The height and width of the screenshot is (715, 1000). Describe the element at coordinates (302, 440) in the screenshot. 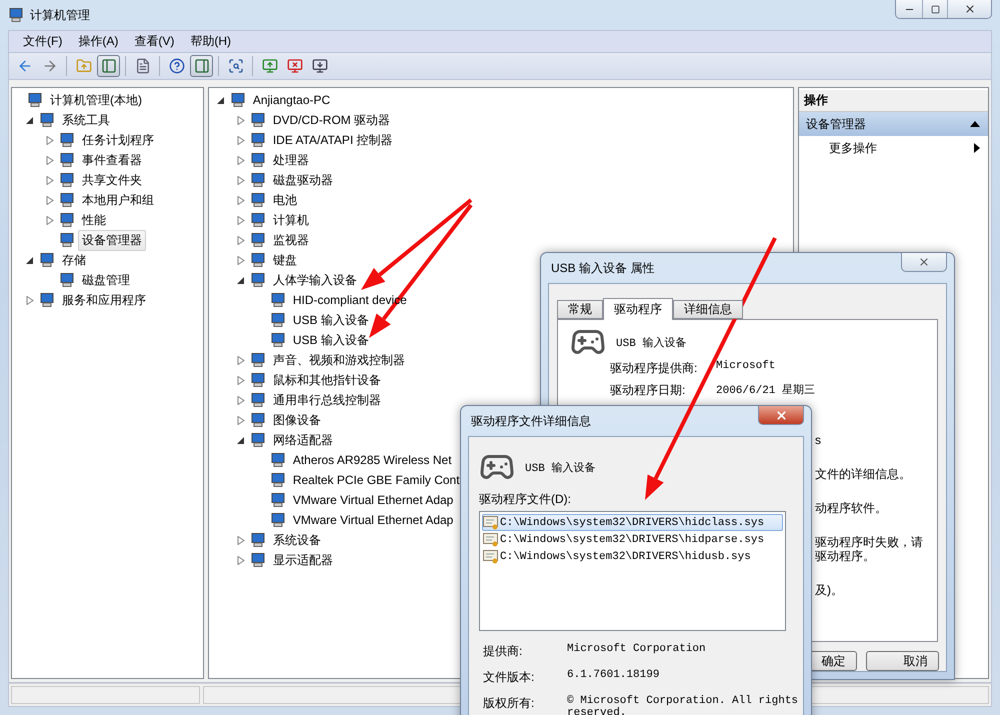

I see `tree-item: 网络适配器` at that location.